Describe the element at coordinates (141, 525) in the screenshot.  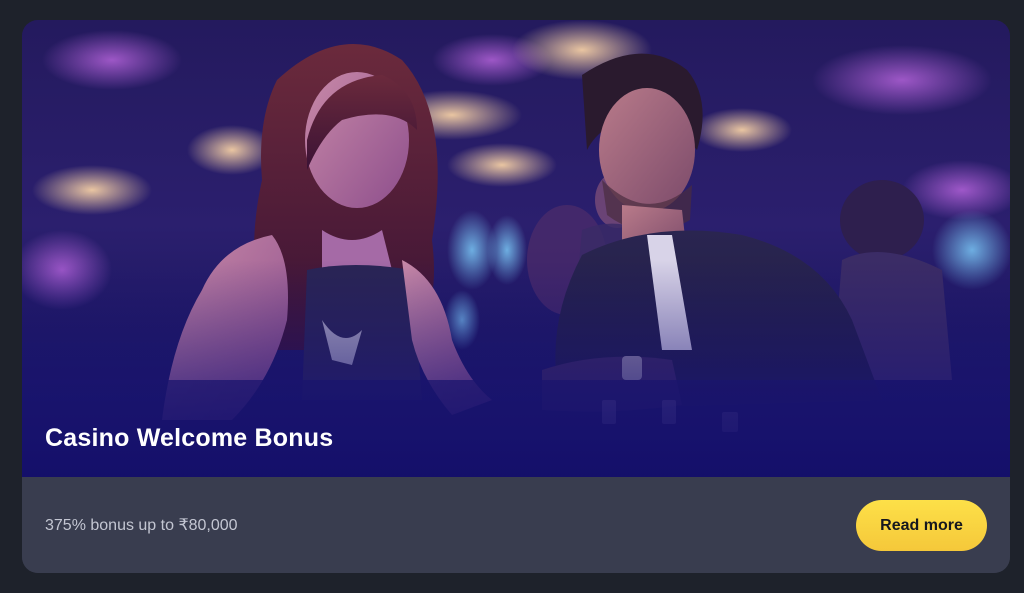
I see `bonus-description: 375% bonus up to ₹80,000` at that location.